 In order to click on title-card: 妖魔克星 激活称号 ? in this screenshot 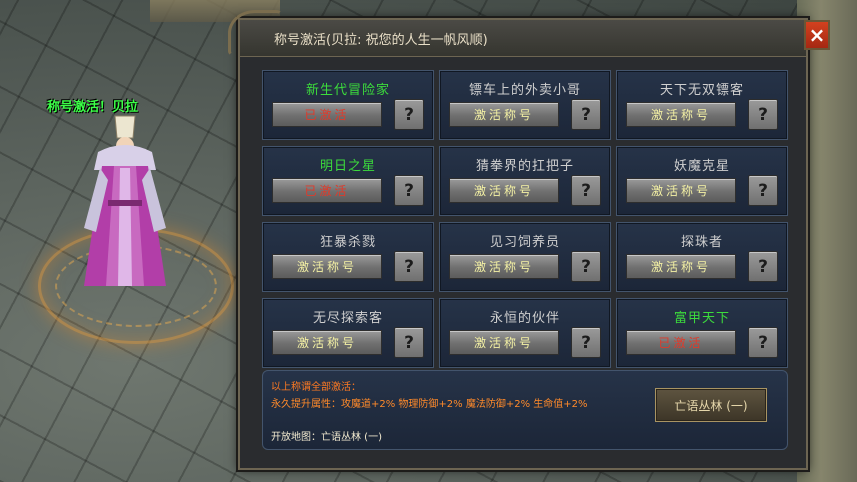, I will do `click(702, 181)`.